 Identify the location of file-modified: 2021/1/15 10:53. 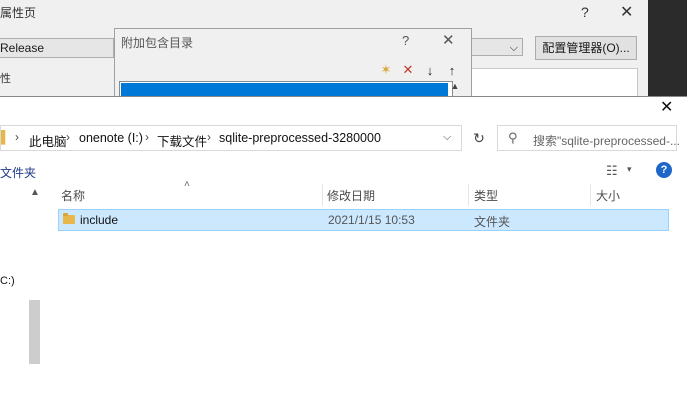
(371, 220).